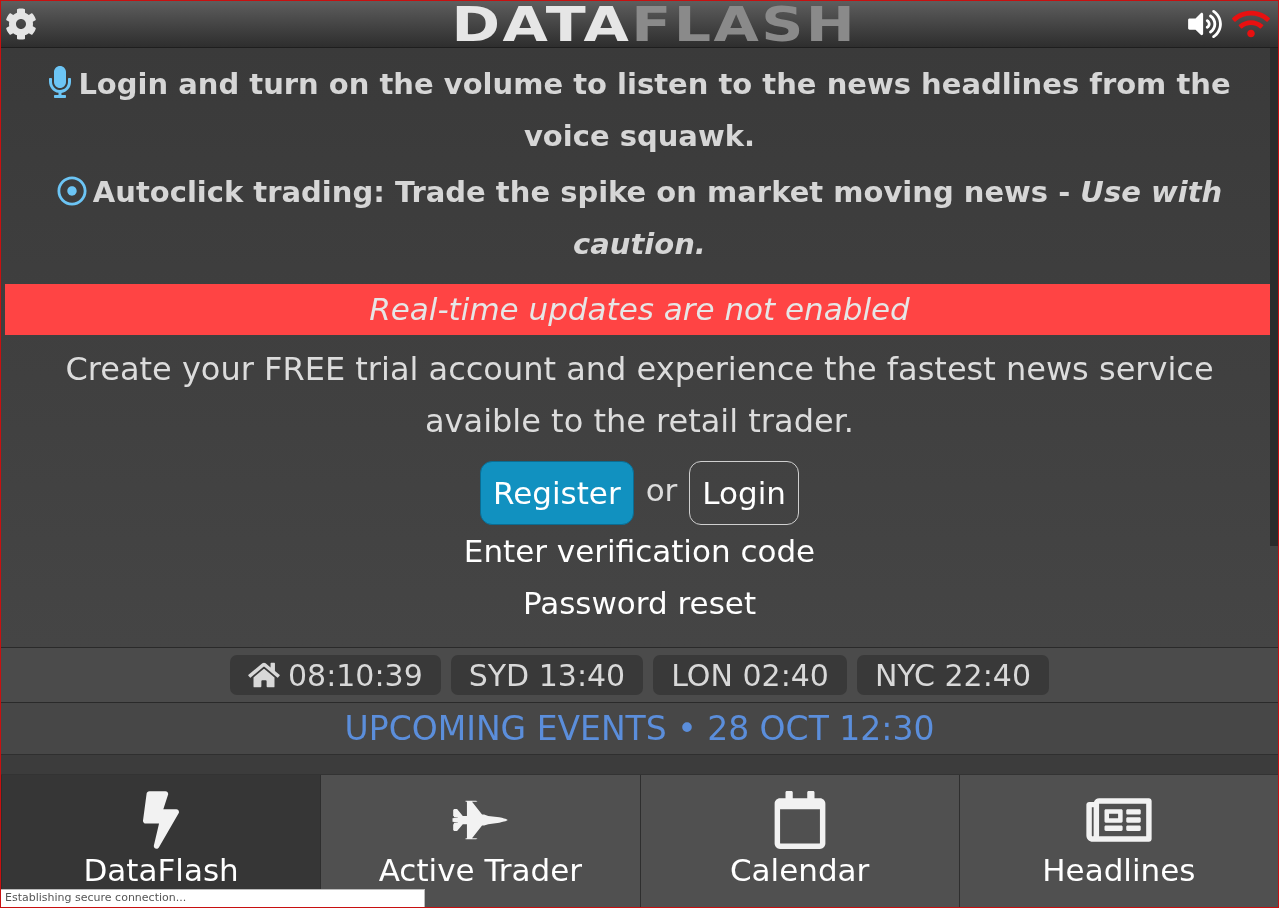  What do you see at coordinates (750, 675) in the screenshot?
I see `clock-time: LON 02:40` at bounding box center [750, 675].